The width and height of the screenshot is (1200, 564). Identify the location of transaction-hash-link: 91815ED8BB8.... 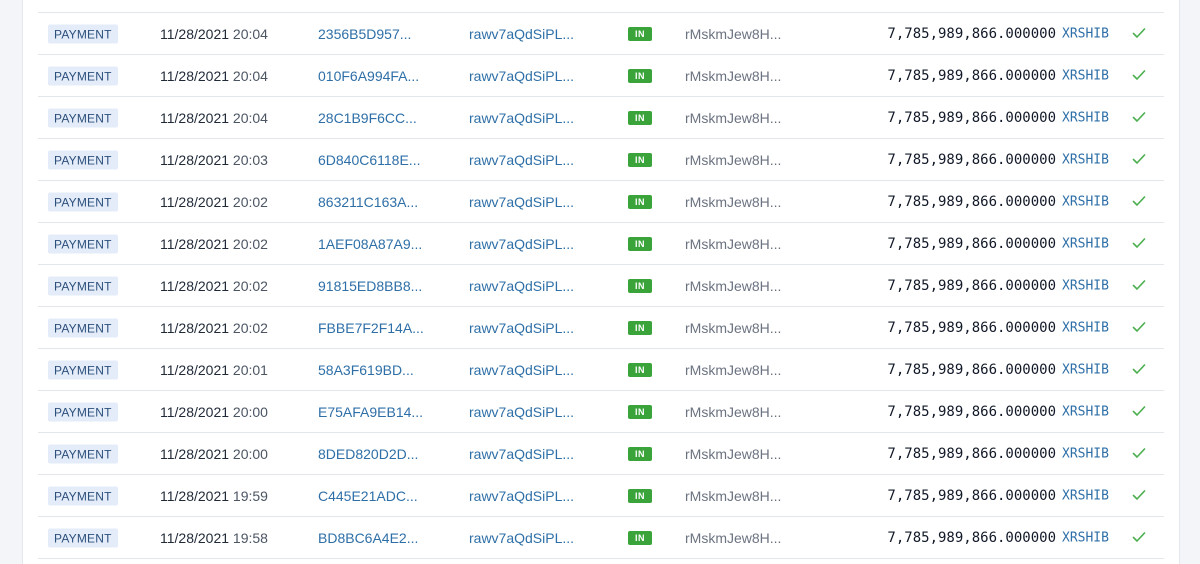
(370, 286).